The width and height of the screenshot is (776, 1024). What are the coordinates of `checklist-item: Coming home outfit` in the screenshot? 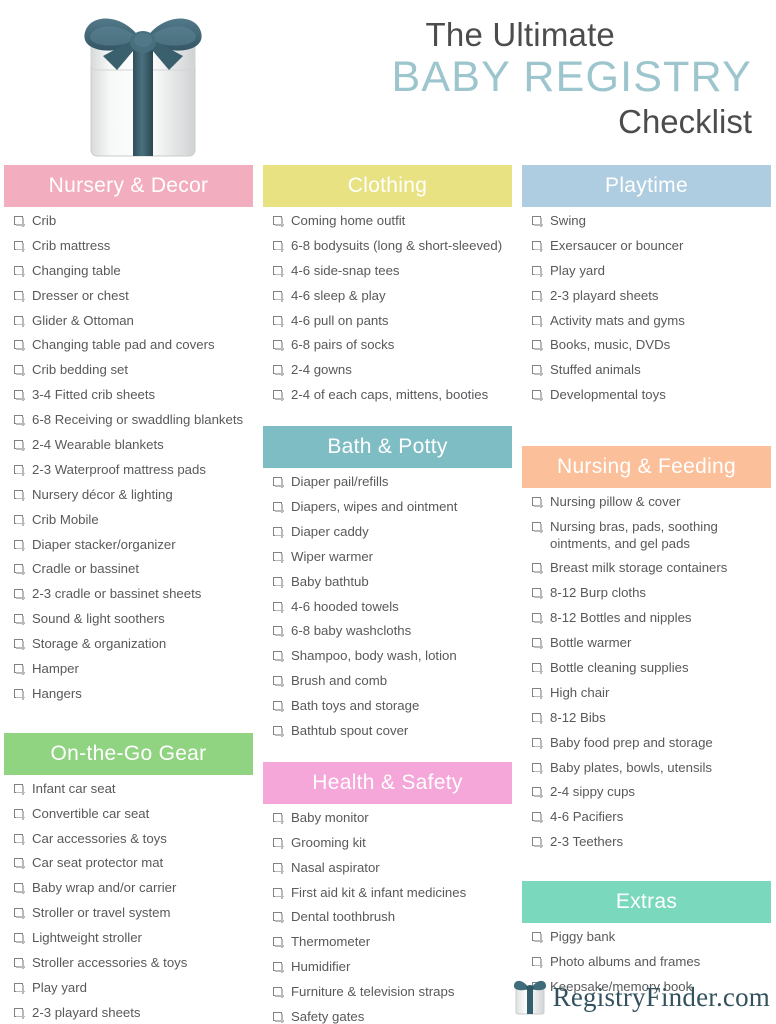 It's located at (392, 221).